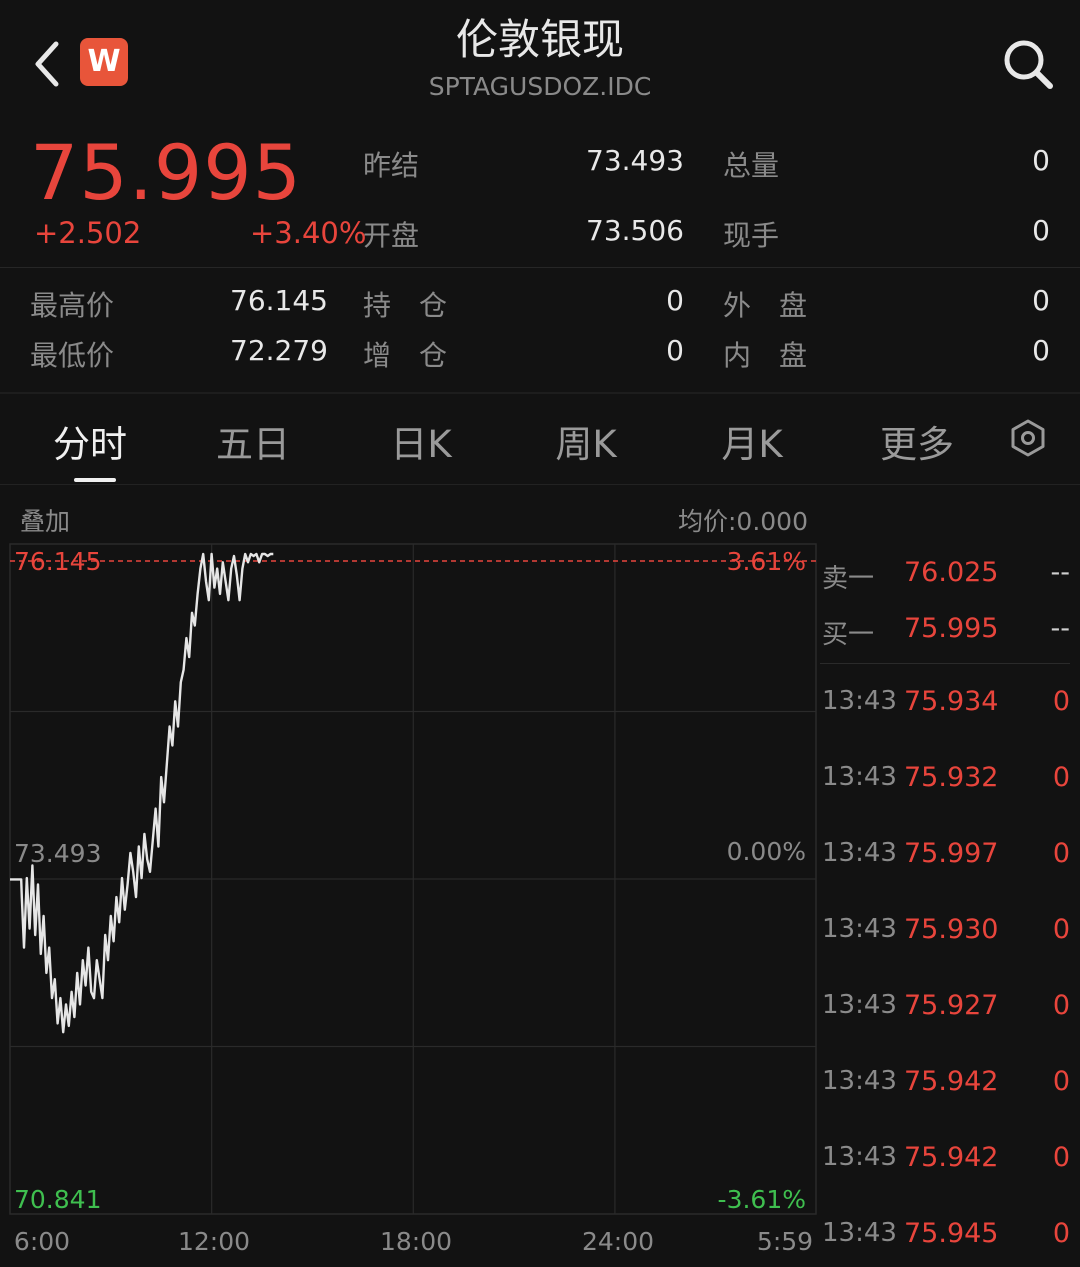  What do you see at coordinates (72, 355) in the screenshot?
I see `low-label: 最低价` at bounding box center [72, 355].